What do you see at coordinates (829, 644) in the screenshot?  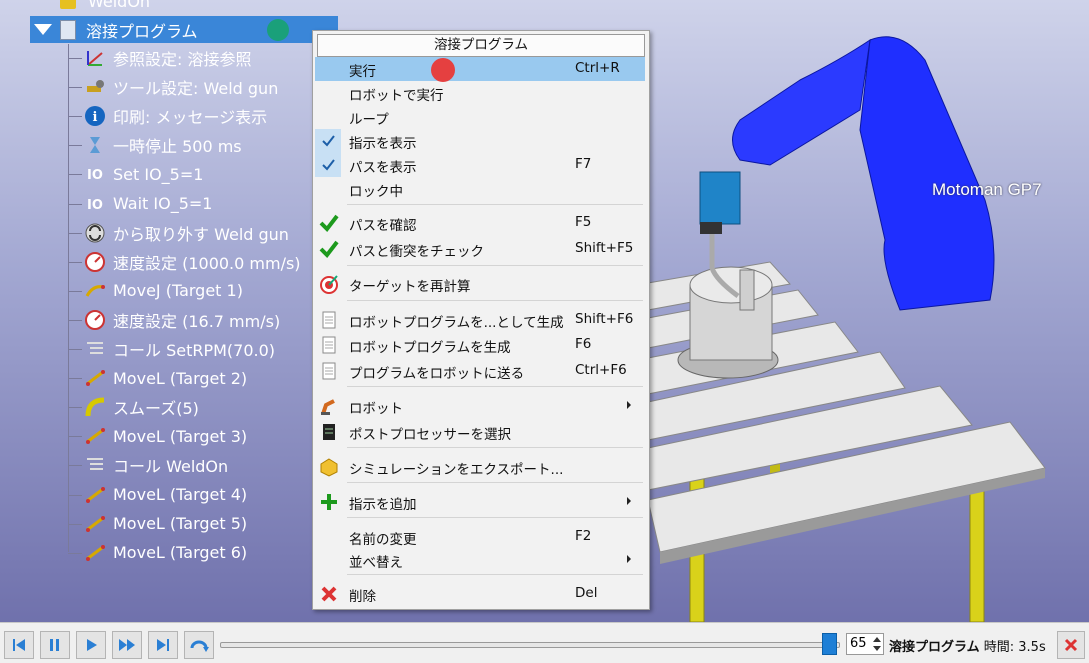 I see `timeline-slider-thumb` at bounding box center [829, 644].